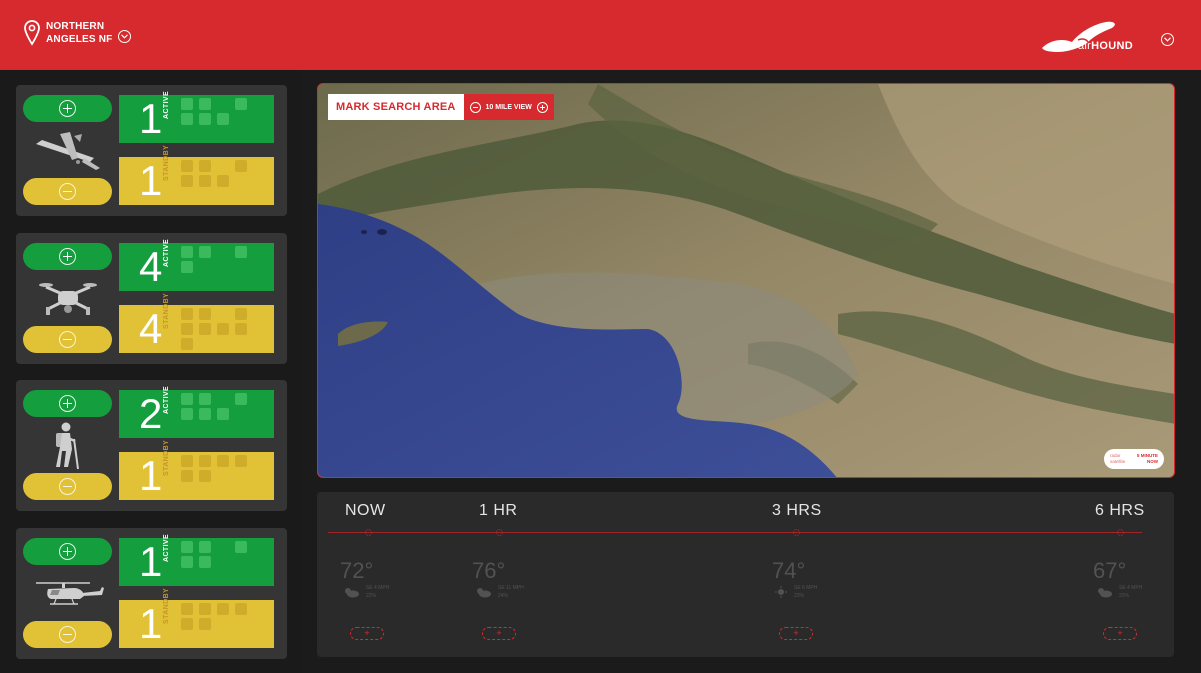  Describe the element at coordinates (357, 570) in the screenshot. I see `forecast-temperature: 72°` at that location.